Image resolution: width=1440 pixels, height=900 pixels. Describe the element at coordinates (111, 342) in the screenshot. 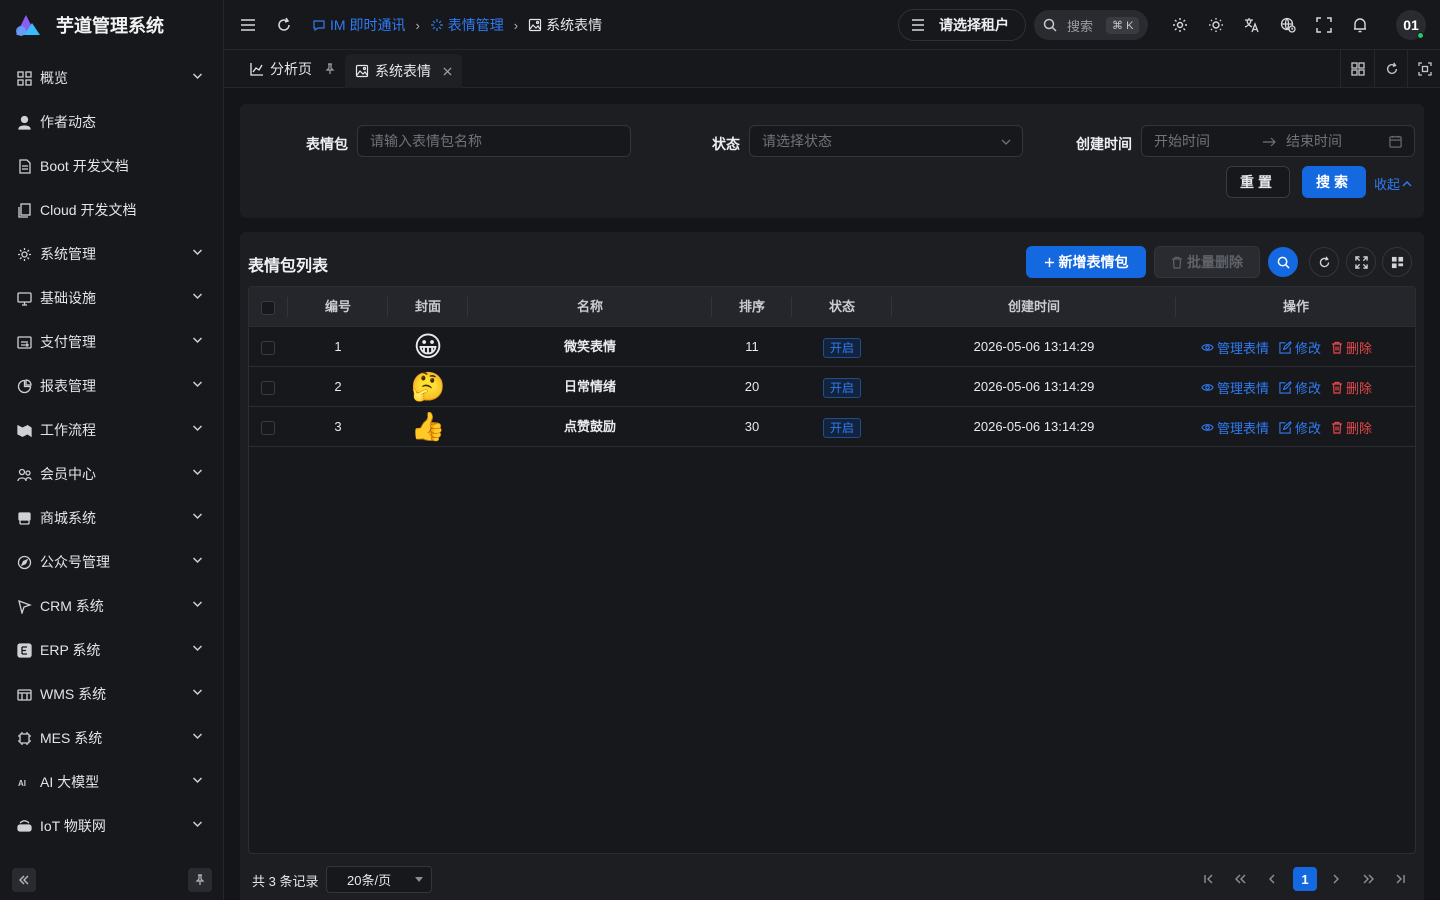

I see `sidebar-item-7: 支付管理` at that location.